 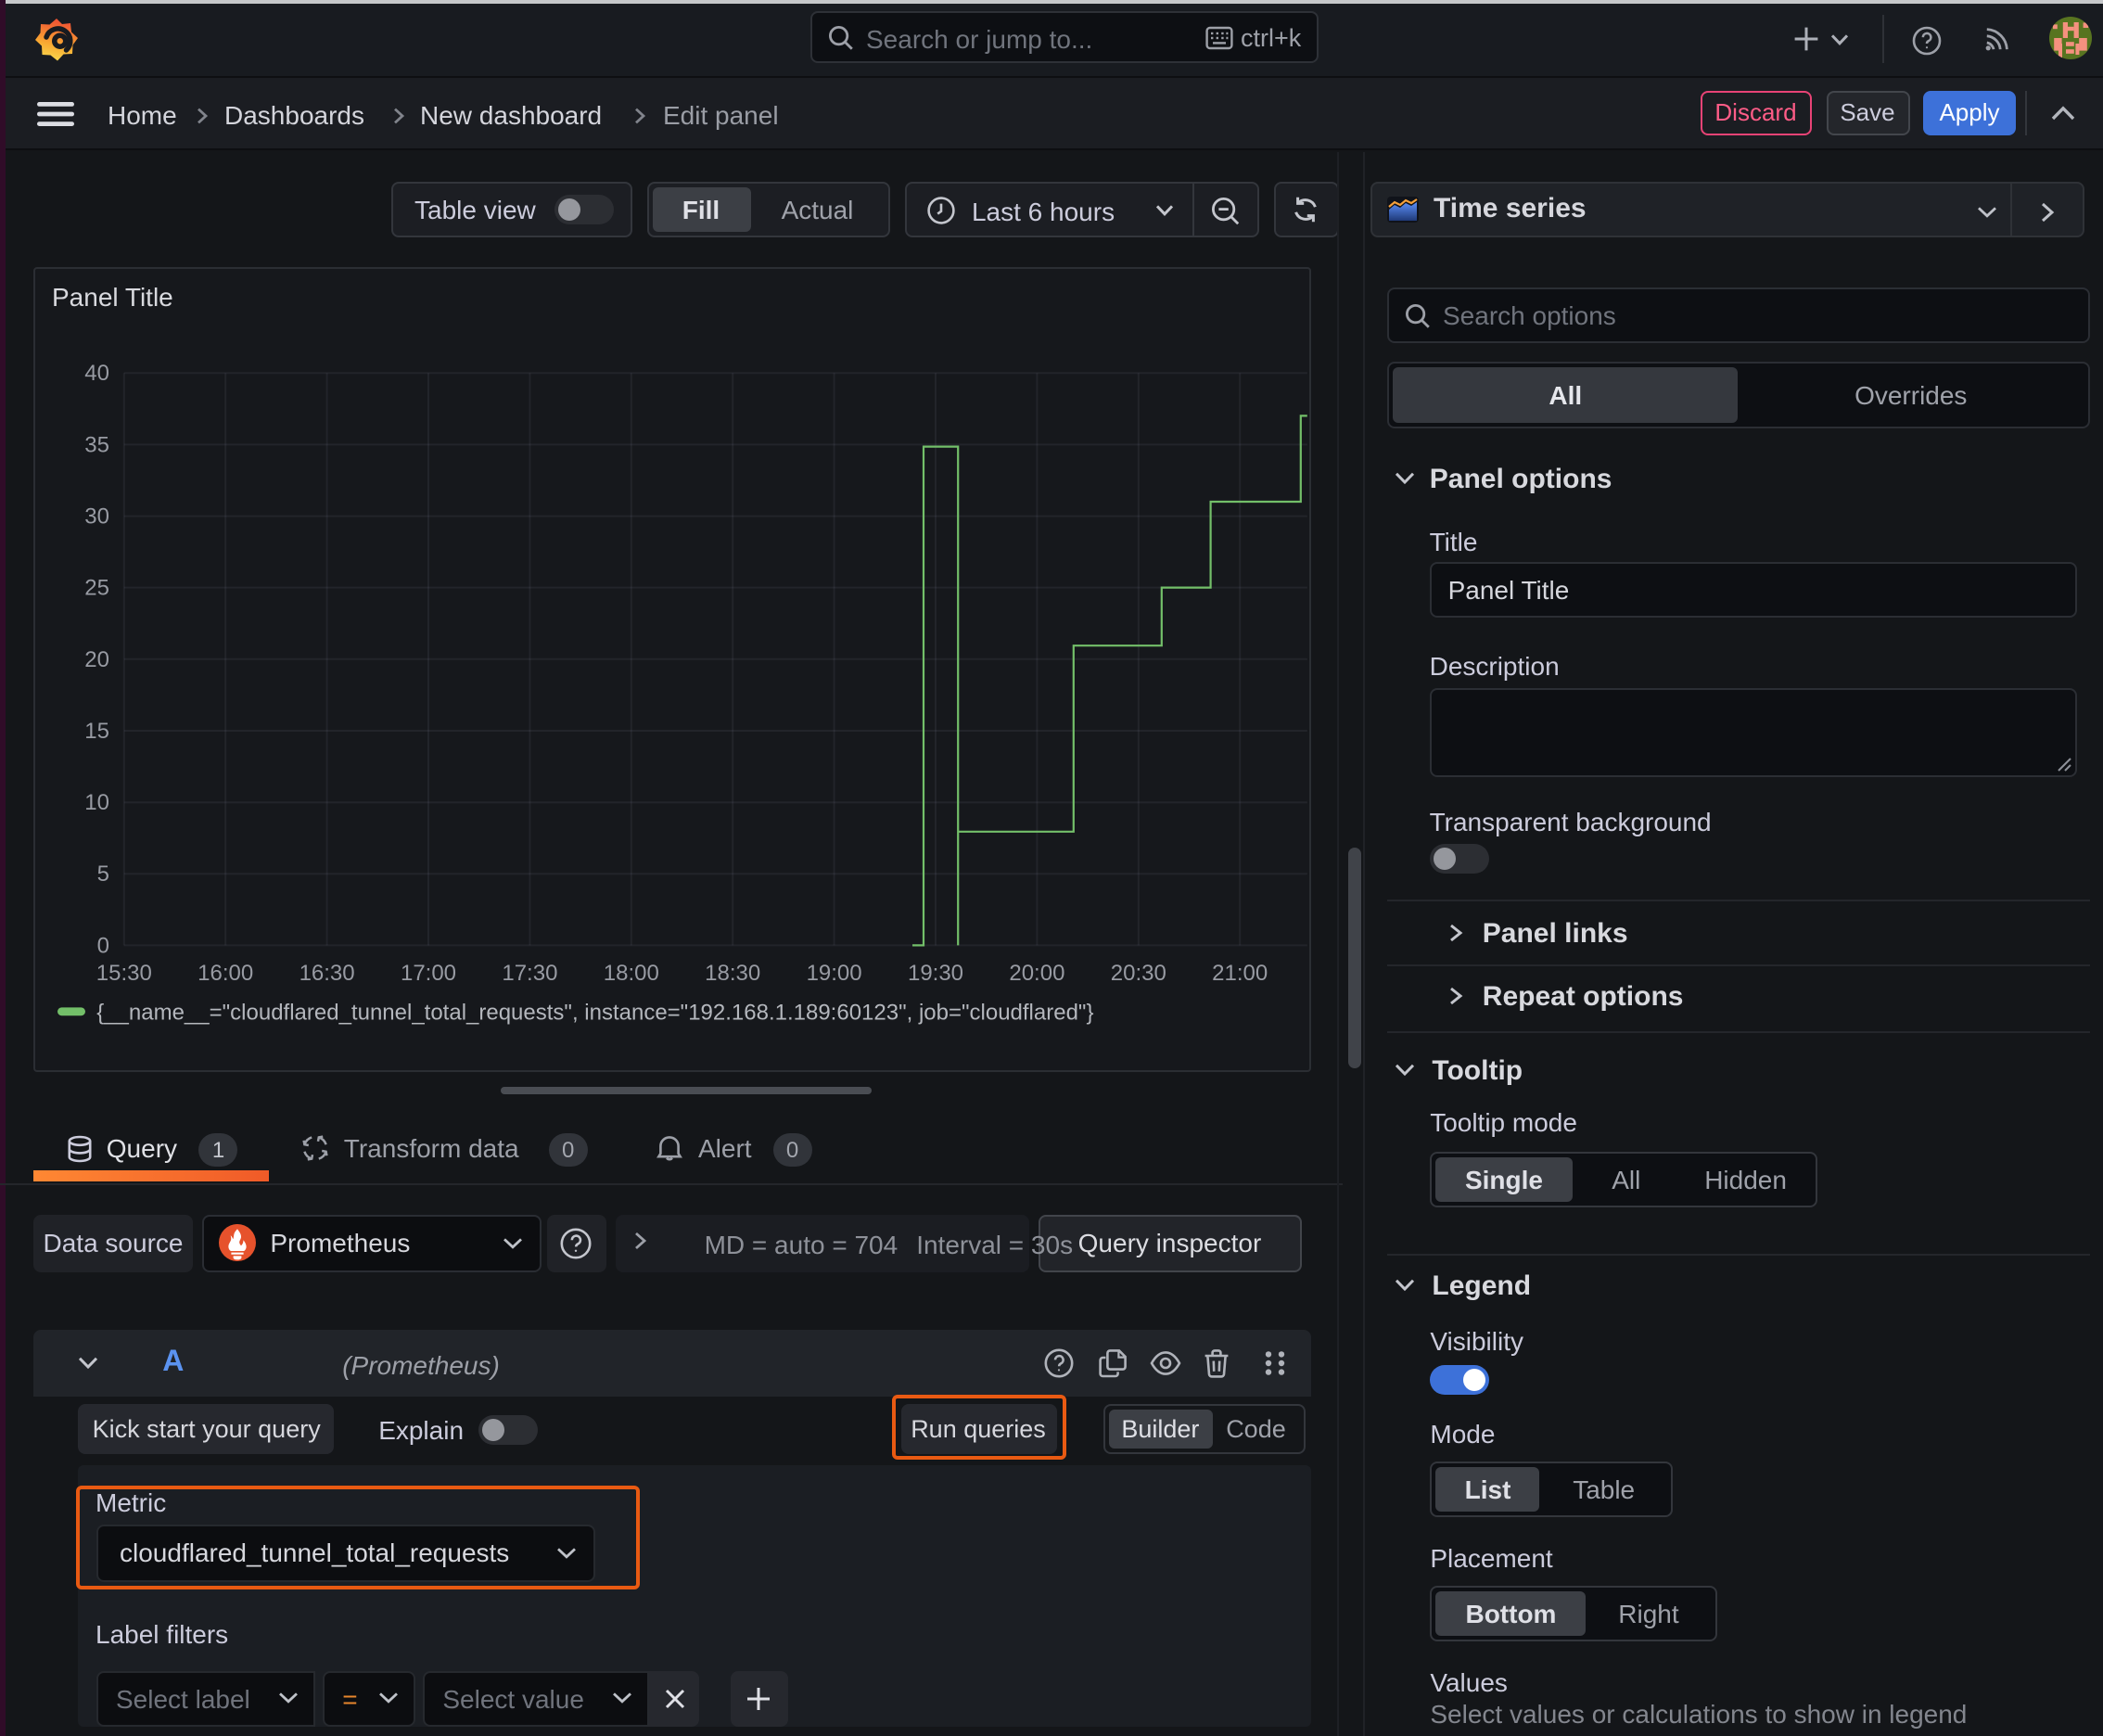 What do you see at coordinates (103, 874) in the screenshot?
I see `svg-text: 5` at bounding box center [103, 874].